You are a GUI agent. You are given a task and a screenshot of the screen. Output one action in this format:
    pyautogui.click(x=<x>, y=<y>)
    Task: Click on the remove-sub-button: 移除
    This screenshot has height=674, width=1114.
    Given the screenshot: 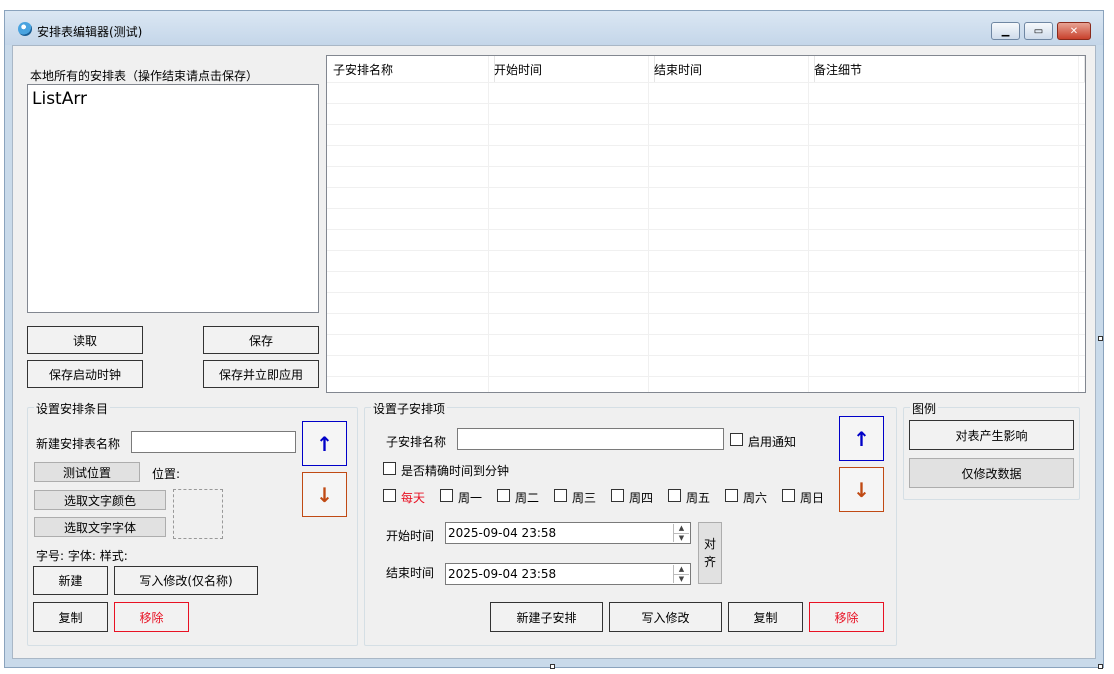 What is the action you would take?
    pyautogui.click(x=846, y=617)
    